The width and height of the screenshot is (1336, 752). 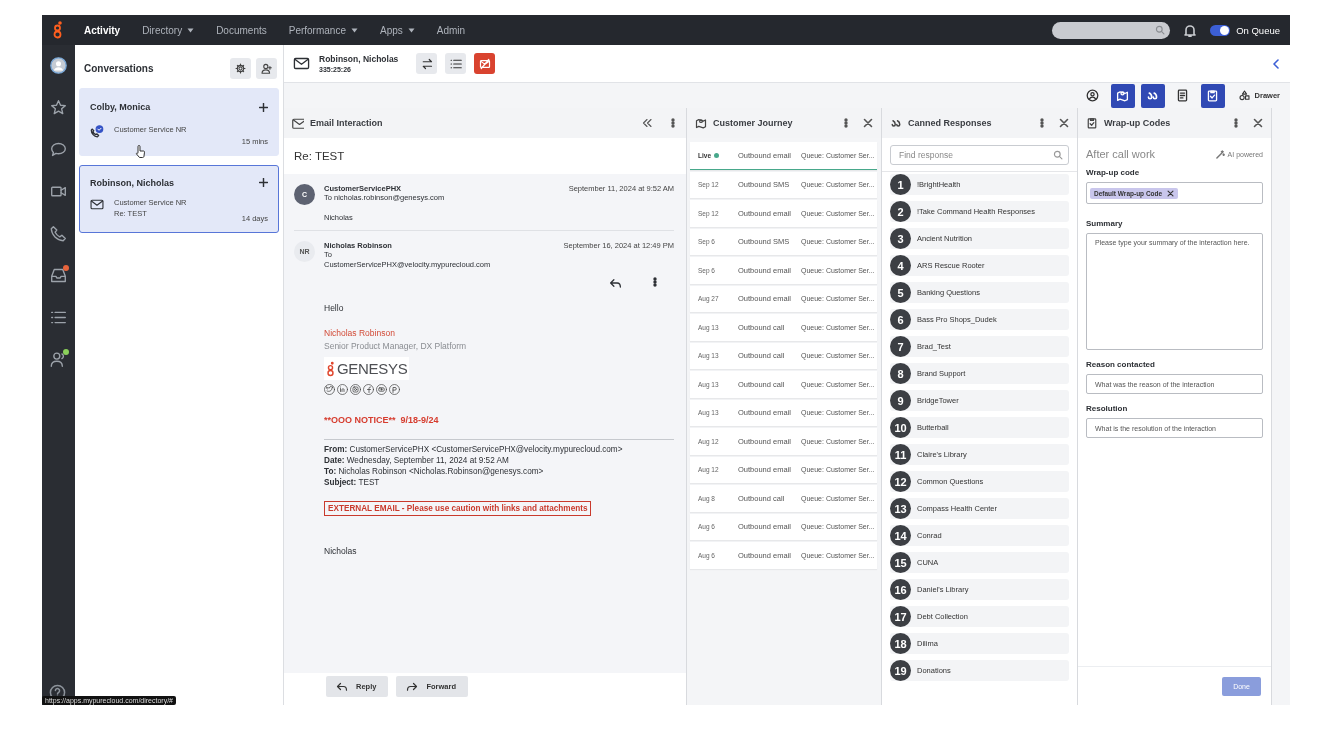 What do you see at coordinates (1276, 63) in the screenshot?
I see `chevron-left-icon` at bounding box center [1276, 63].